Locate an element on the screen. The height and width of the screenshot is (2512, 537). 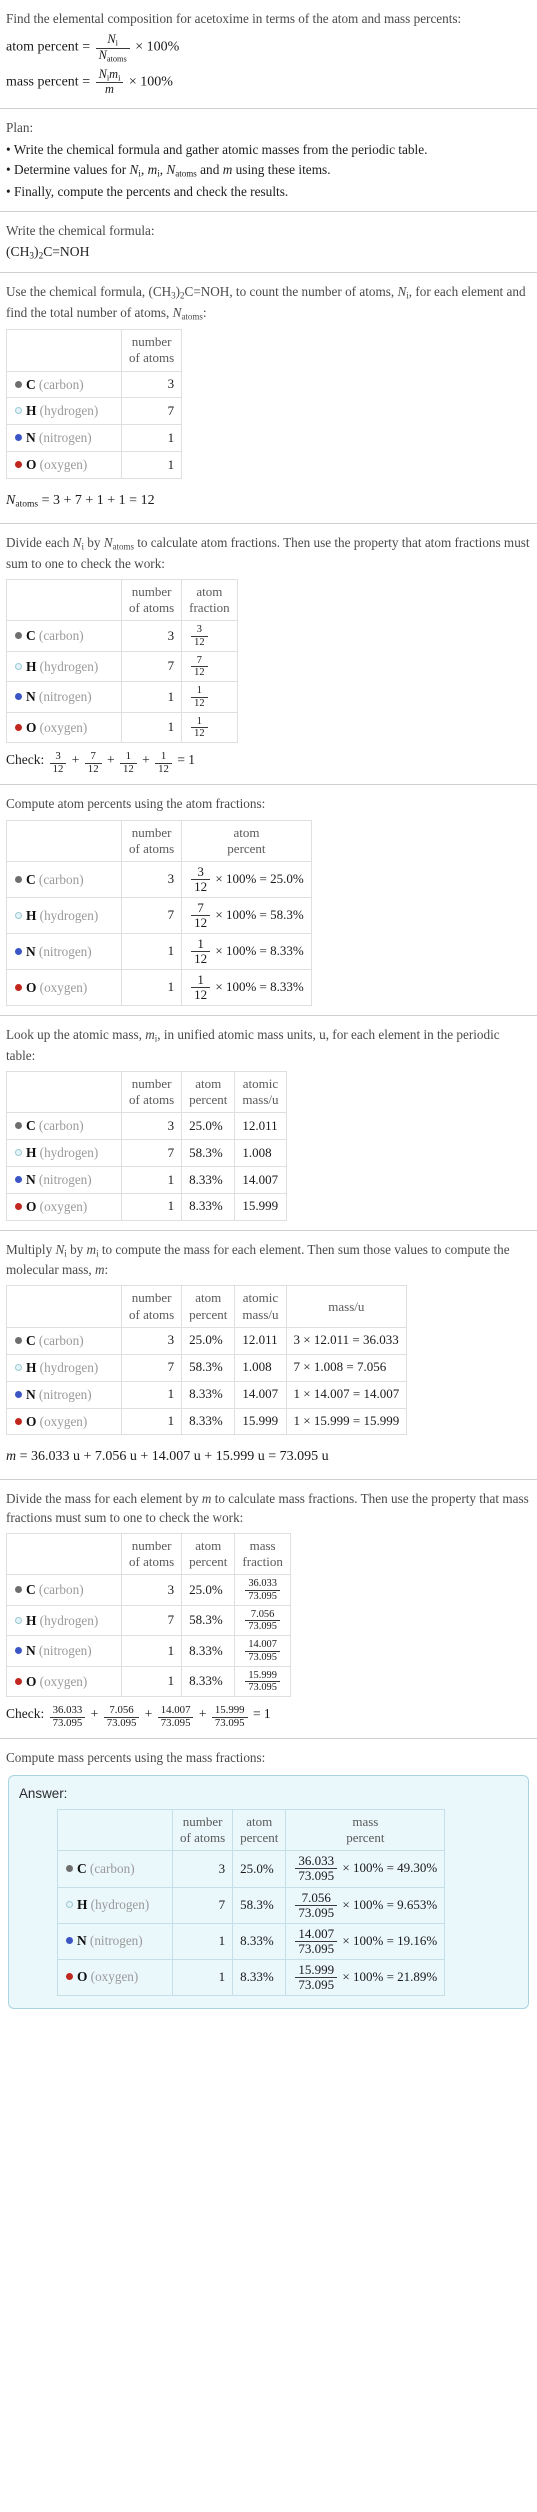
table-row: H (hydrogen) 7 7 12 is located at coordinates (122, 666).